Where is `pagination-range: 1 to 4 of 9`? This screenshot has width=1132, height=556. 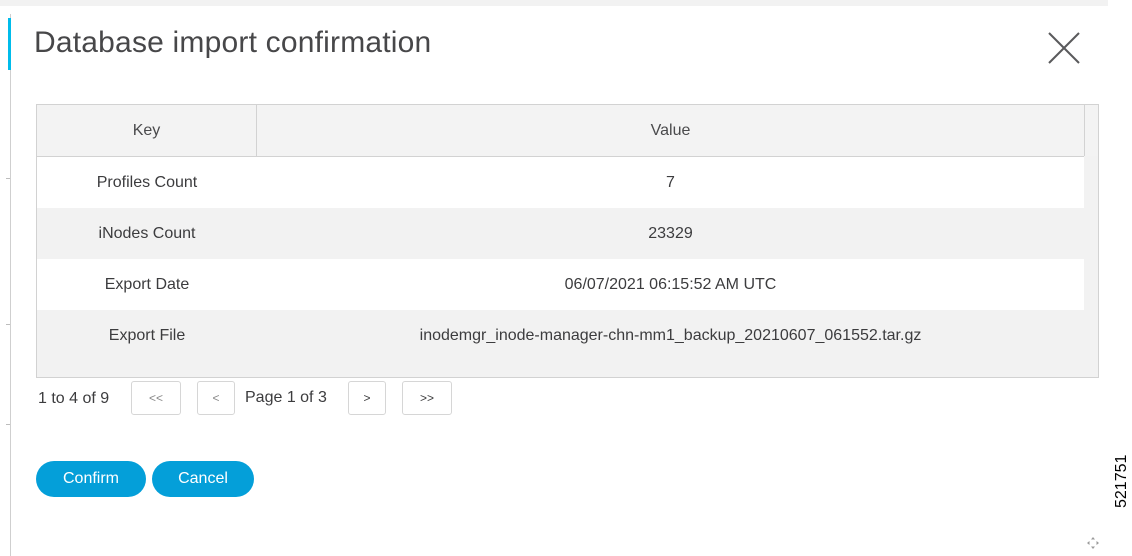
pagination-range: 1 to 4 of 9 is located at coordinates (74, 398).